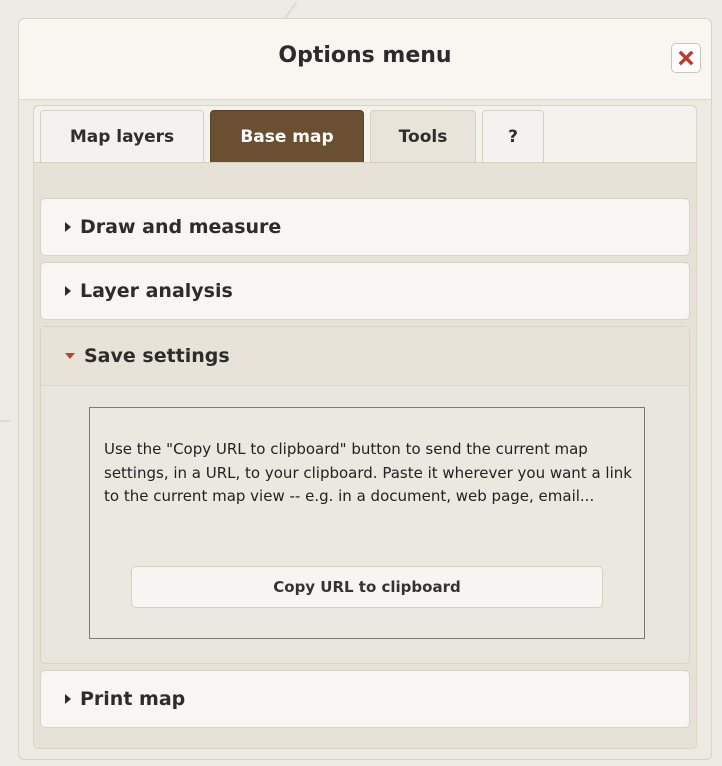 The width and height of the screenshot is (722, 766). I want to click on accordion-header: Layer analysis, so click(365, 291).